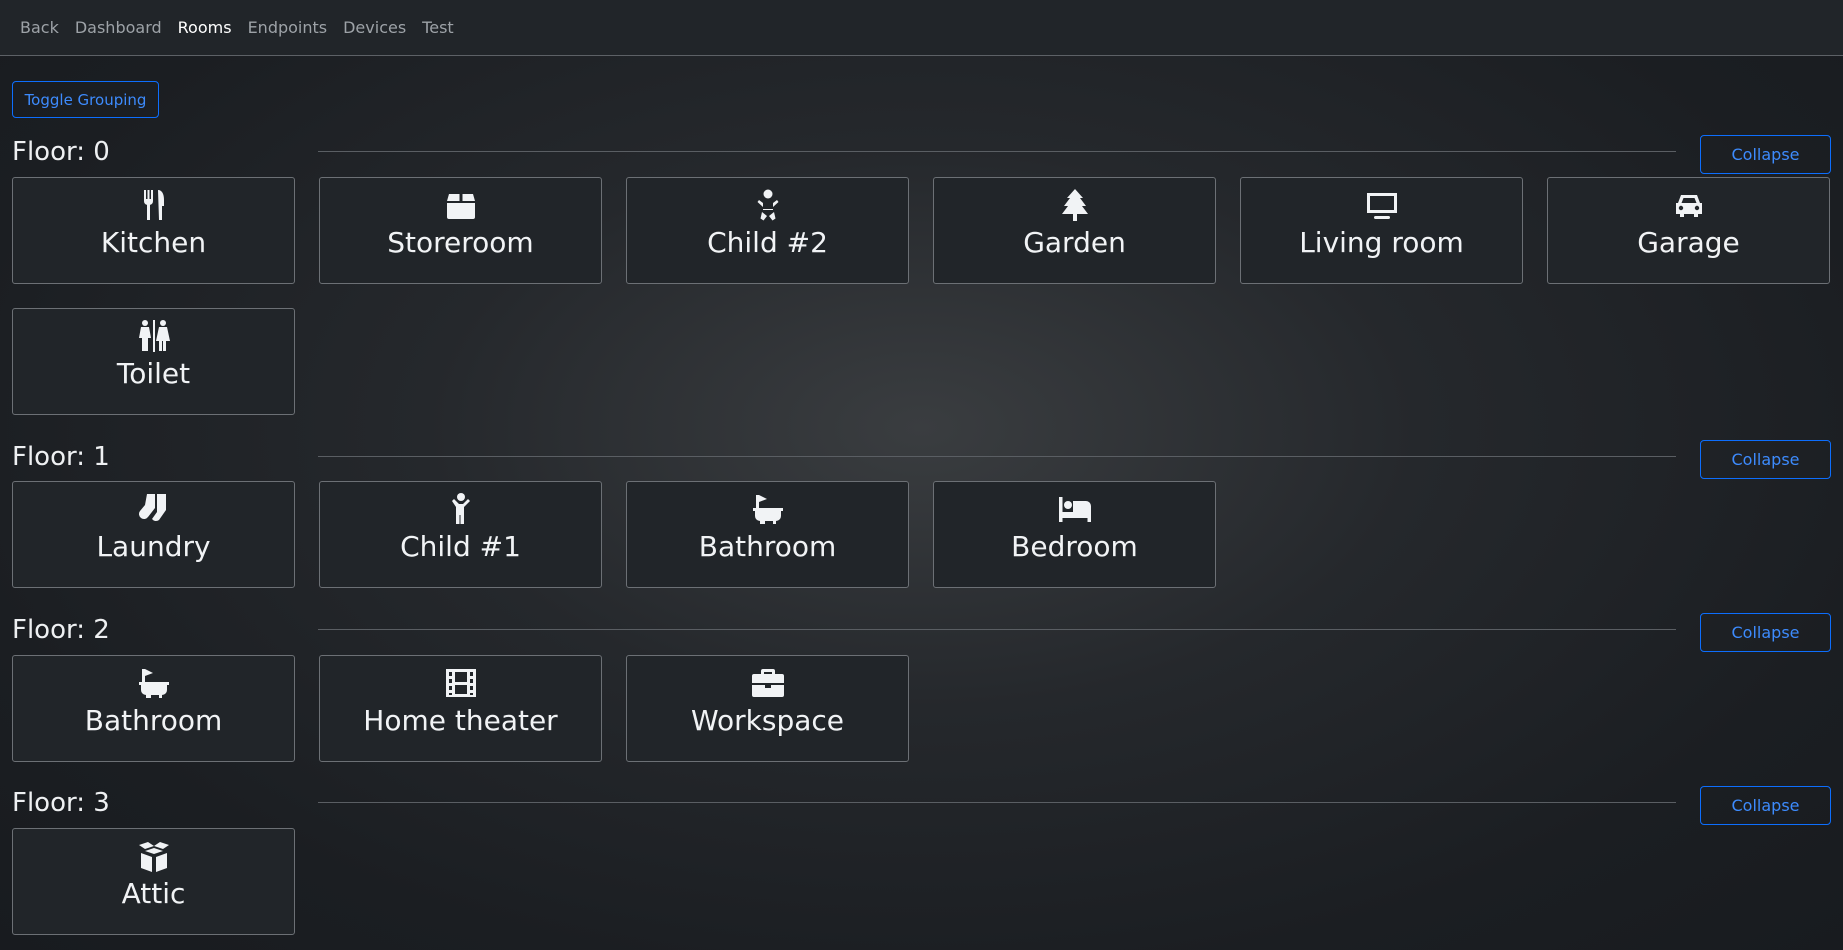 This screenshot has width=1843, height=950. What do you see at coordinates (997, 151) in the screenshot?
I see `floor-0-divider` at bounding box center [997, 151].